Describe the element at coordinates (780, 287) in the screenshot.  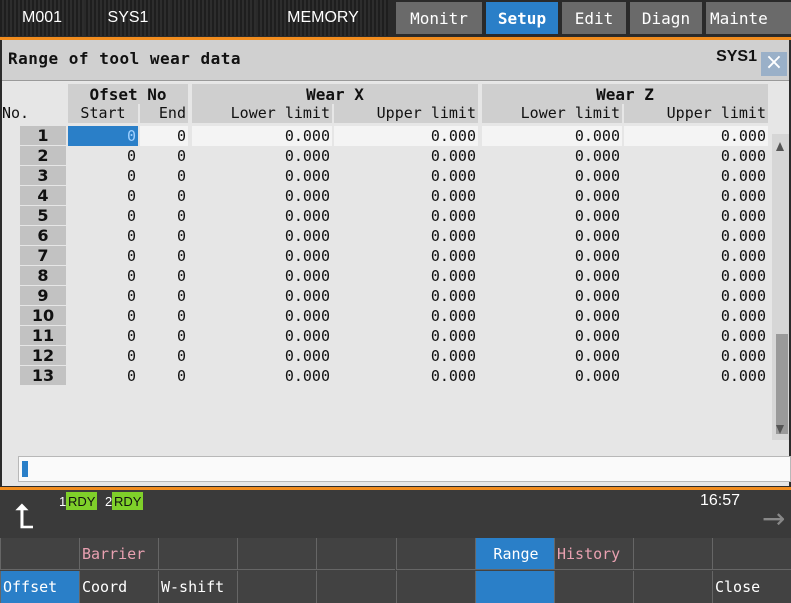
I see `table-scrollbar` at that location.